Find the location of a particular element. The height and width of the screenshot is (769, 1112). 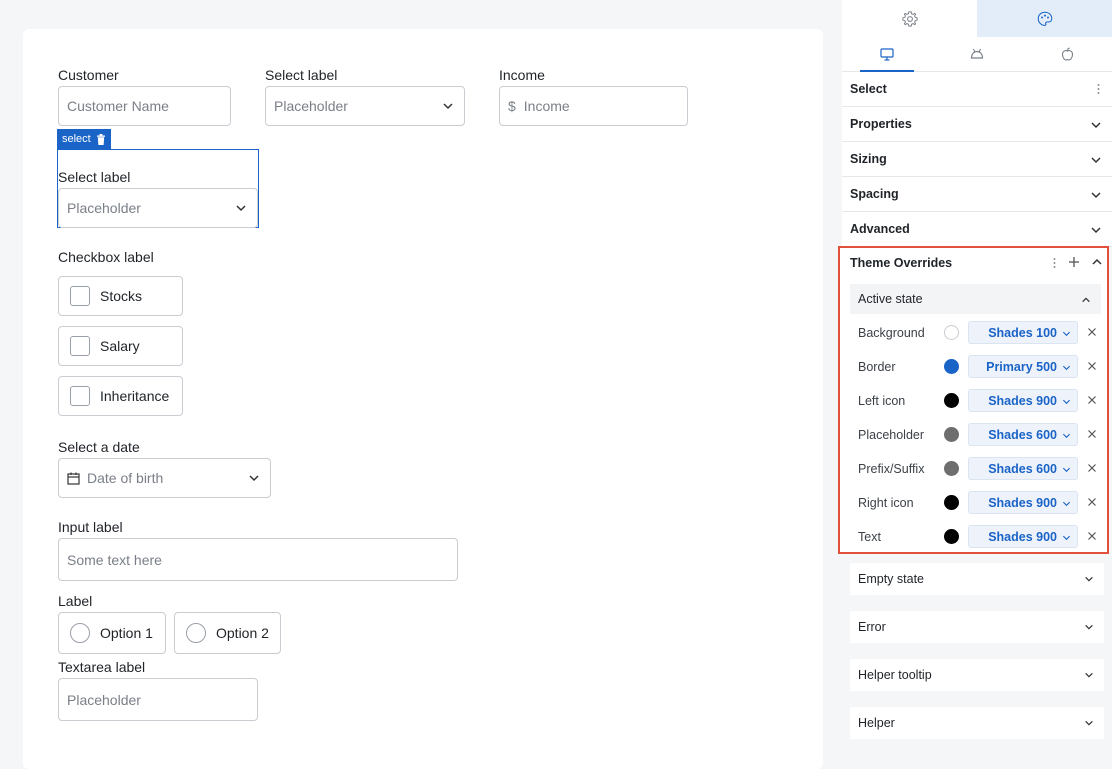

section-helper: Helper is located at coordinates (977, 723).